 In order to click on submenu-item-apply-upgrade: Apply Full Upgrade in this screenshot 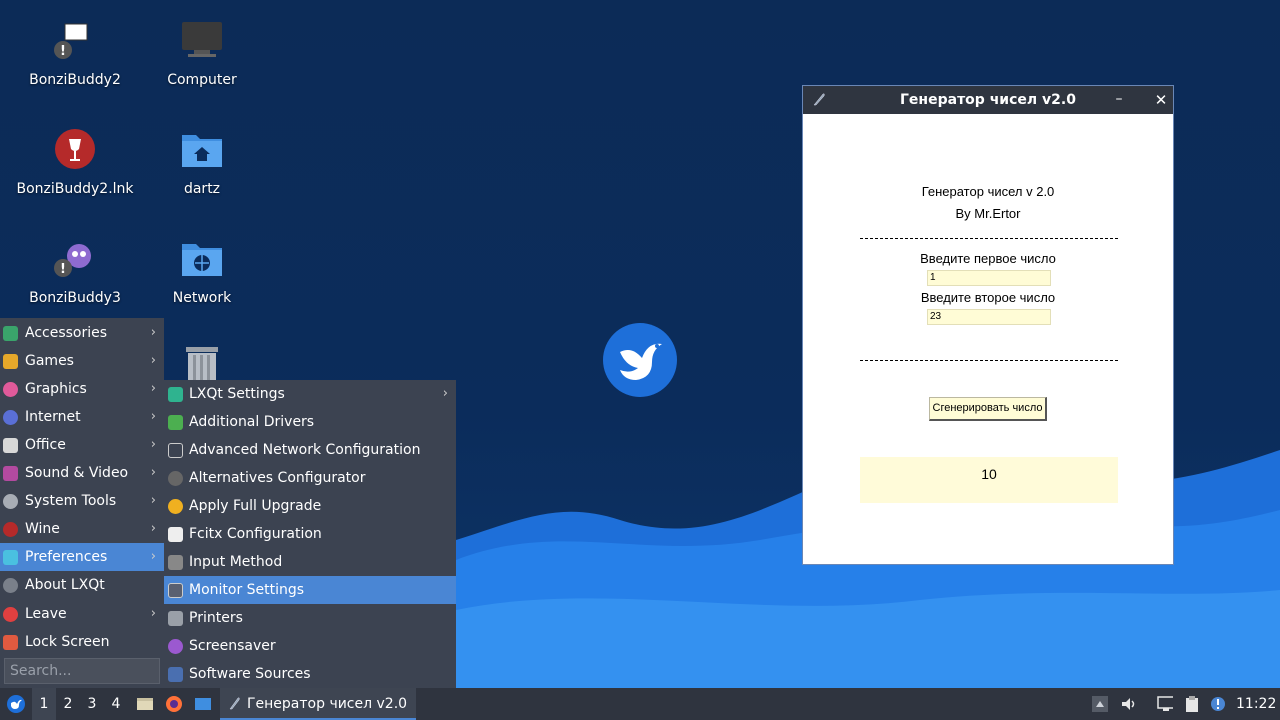, I will do `click(310, 506)`.